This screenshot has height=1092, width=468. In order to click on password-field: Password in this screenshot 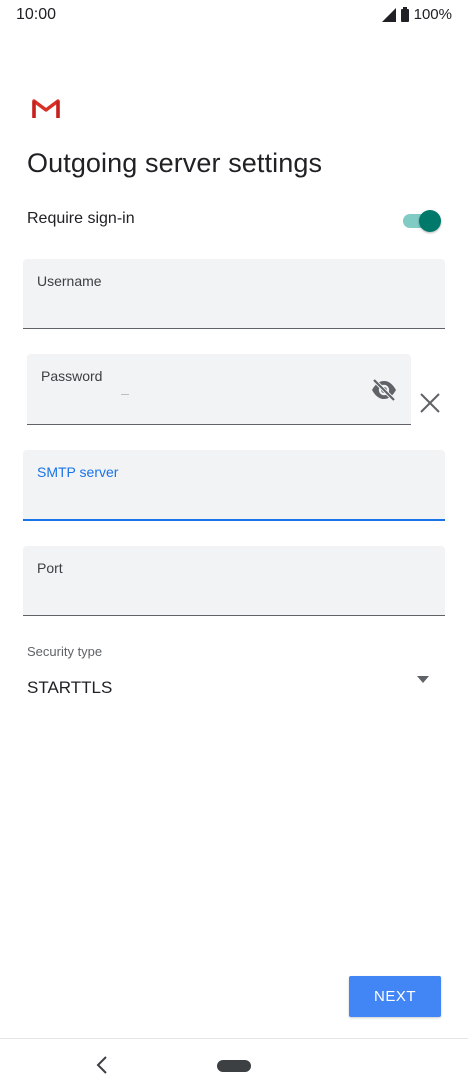, I will do `click(219, 389)`.